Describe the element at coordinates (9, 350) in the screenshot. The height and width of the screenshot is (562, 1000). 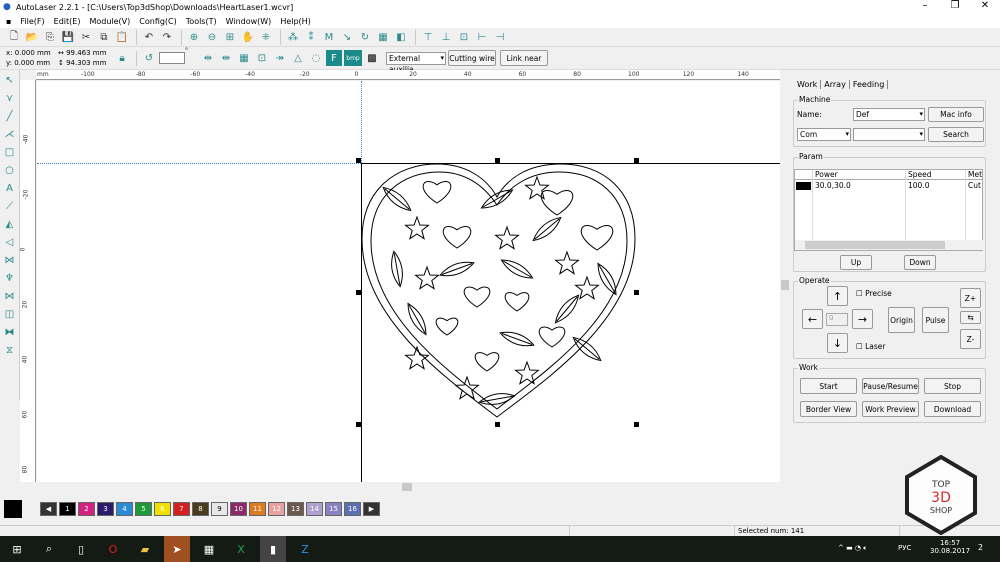
I see `align-6-tool-icon: ⧖` at that location.